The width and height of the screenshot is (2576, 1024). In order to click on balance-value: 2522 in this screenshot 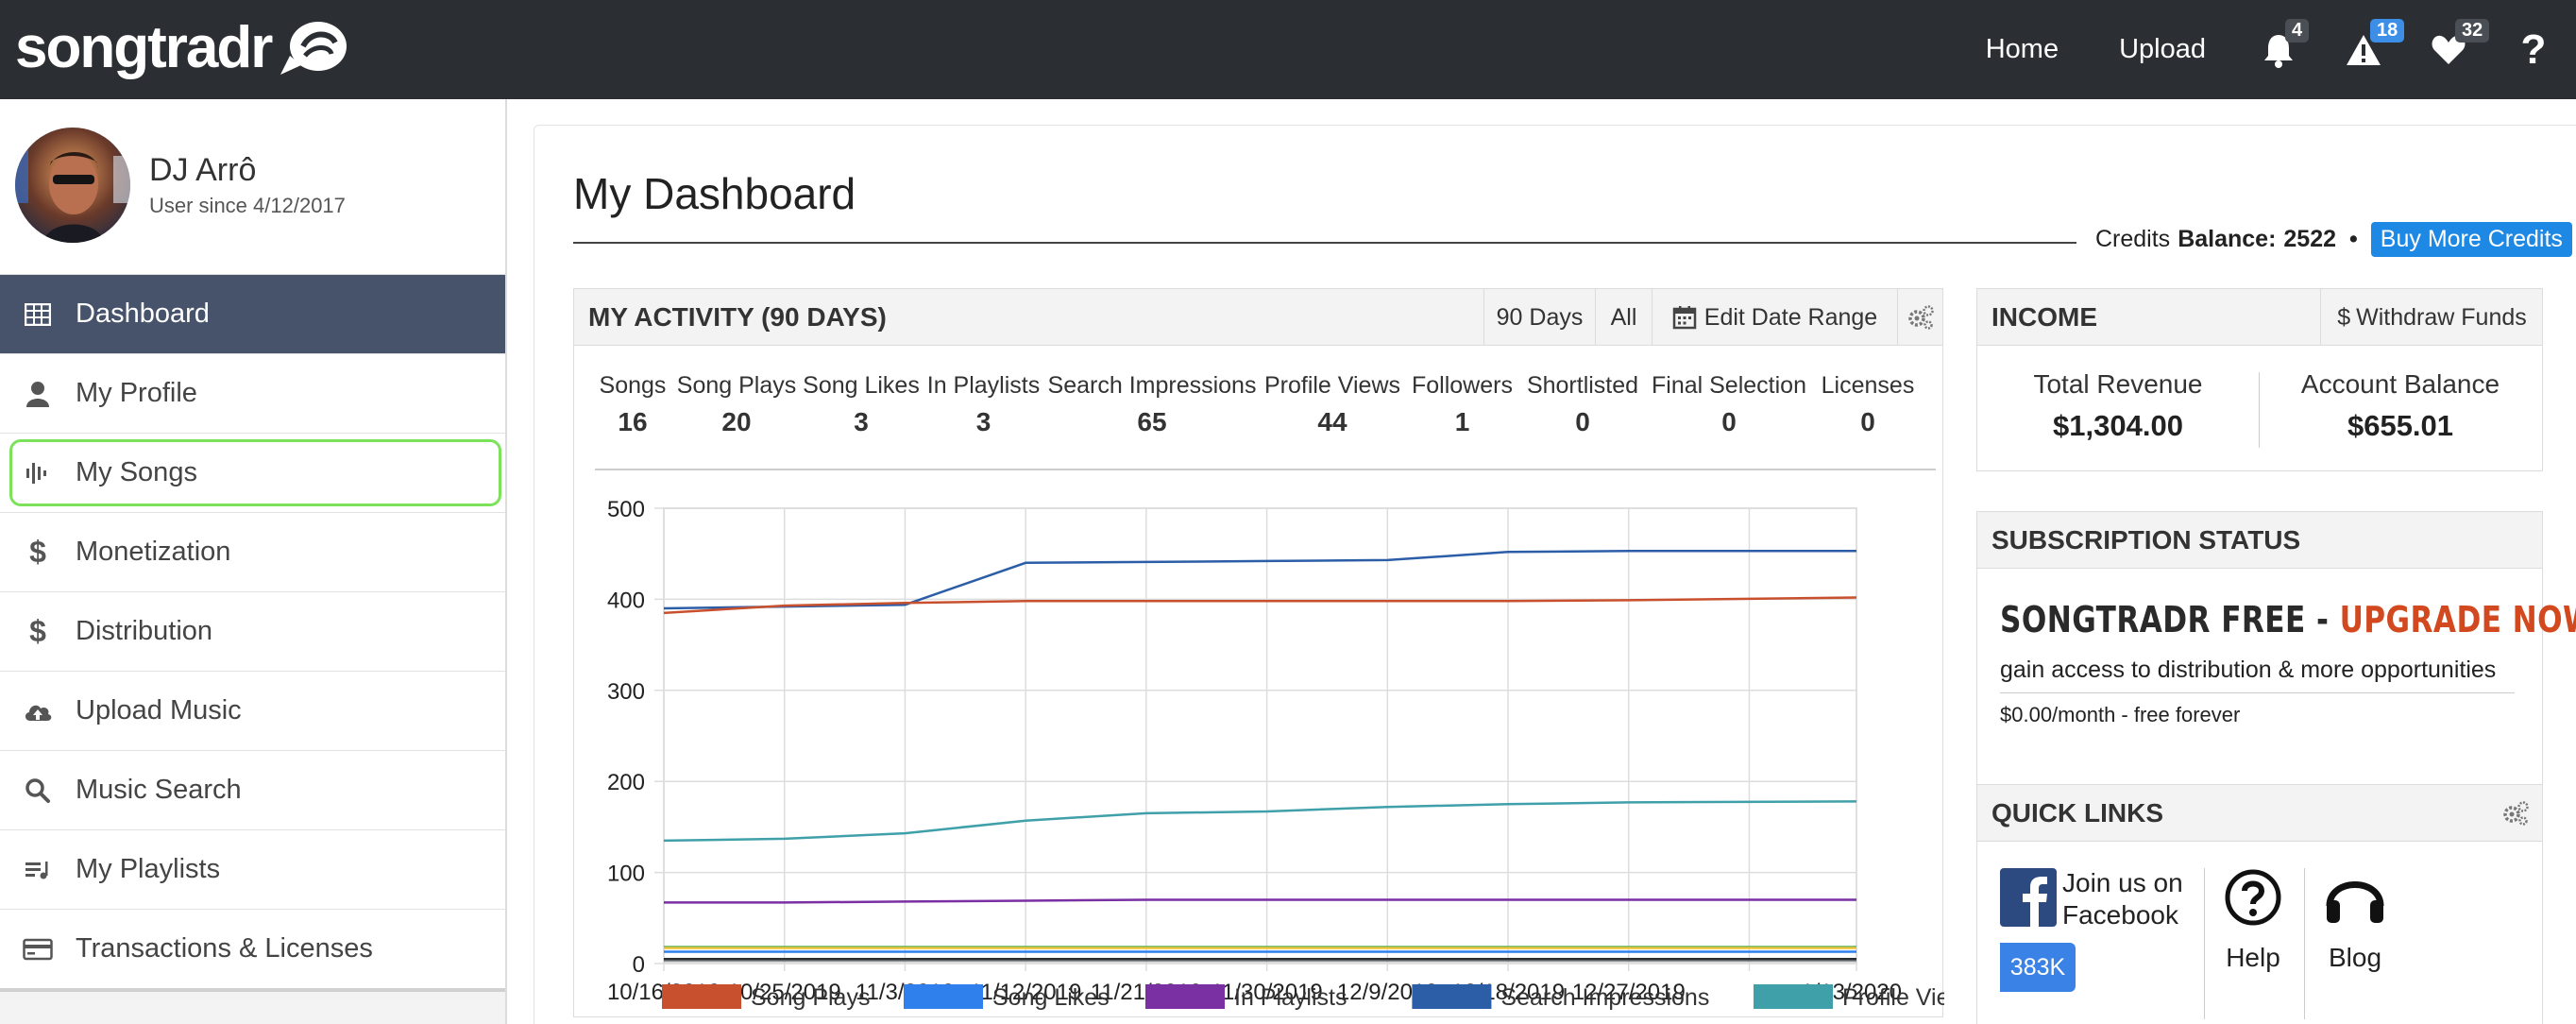, I will do `click(2310, 238)`.